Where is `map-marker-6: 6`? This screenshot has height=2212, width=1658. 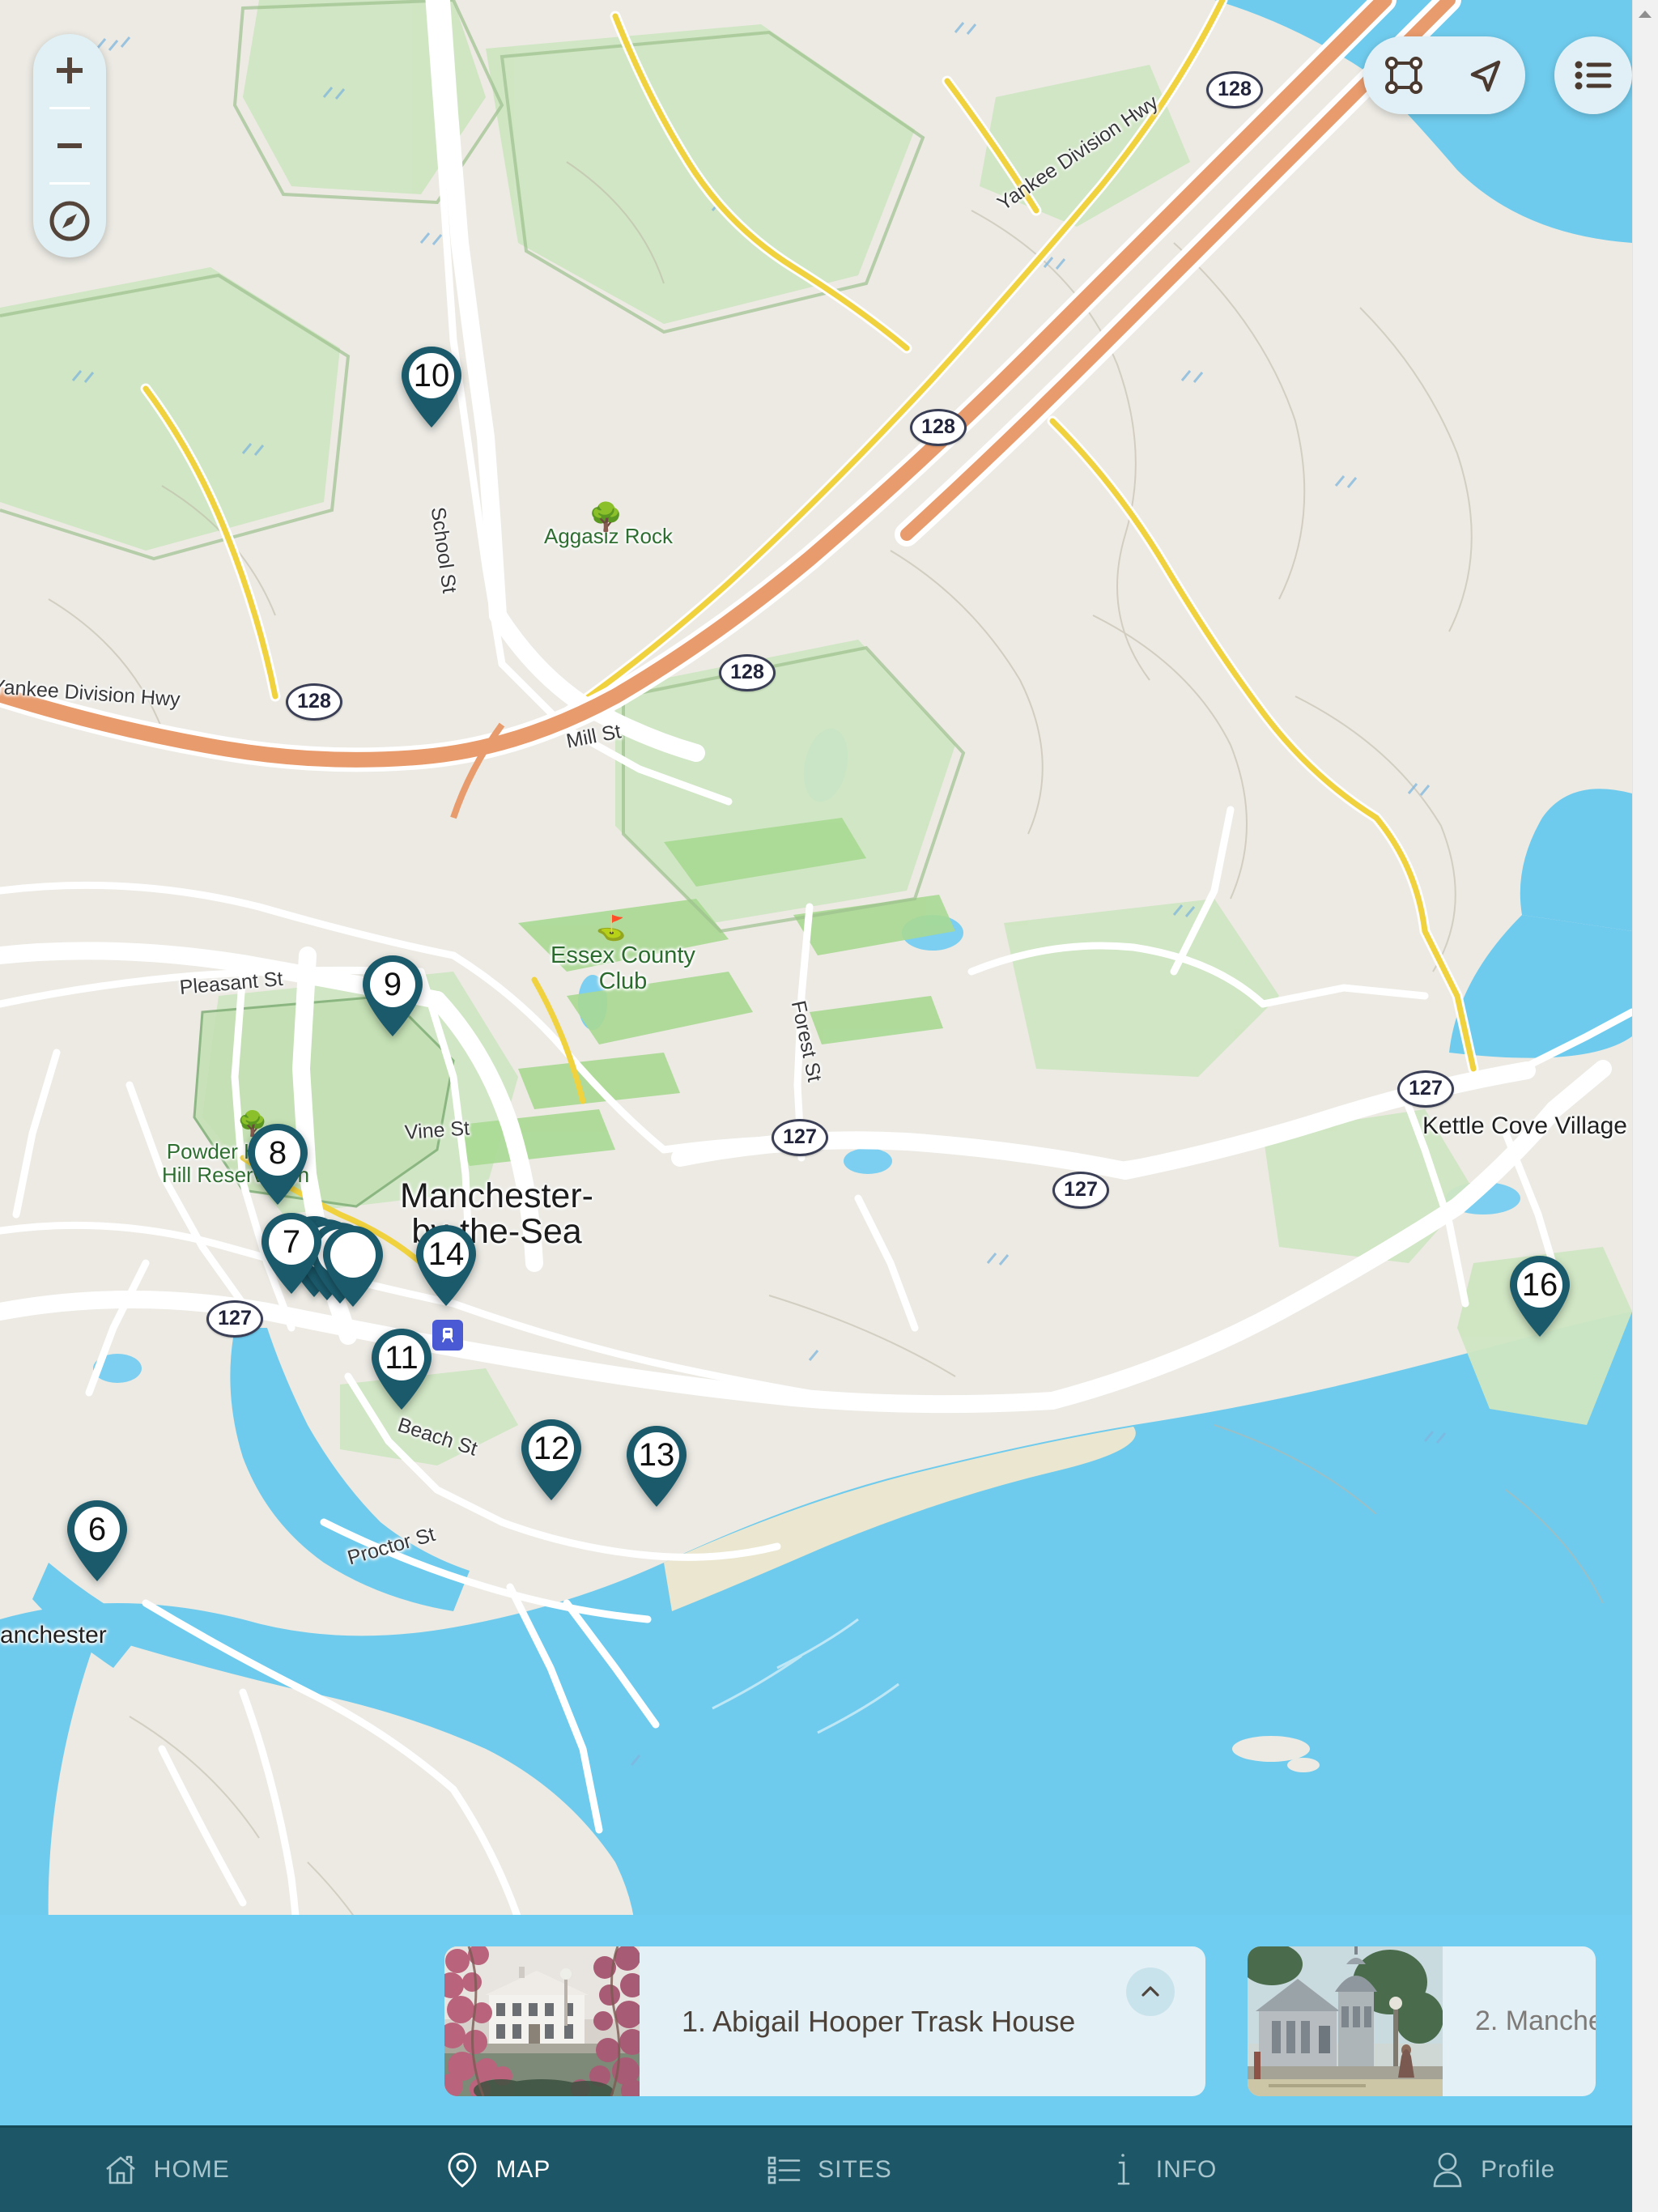
map-marker-6: 6 is located at coordinates (97, 1541).